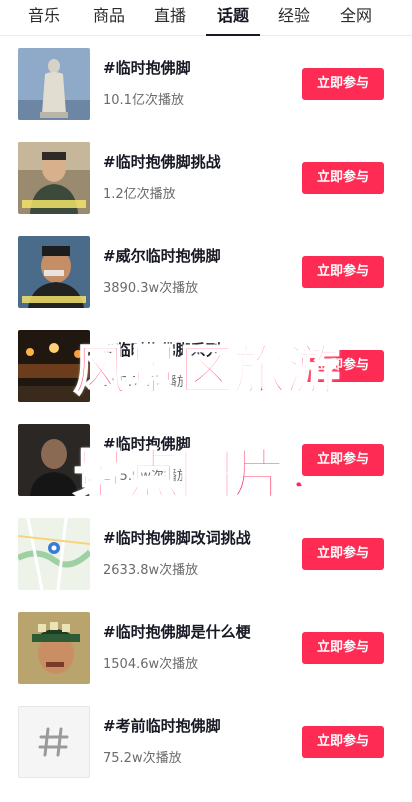  I want to click on topic-play-count: 3890.3w次播放, so click(151, 288).